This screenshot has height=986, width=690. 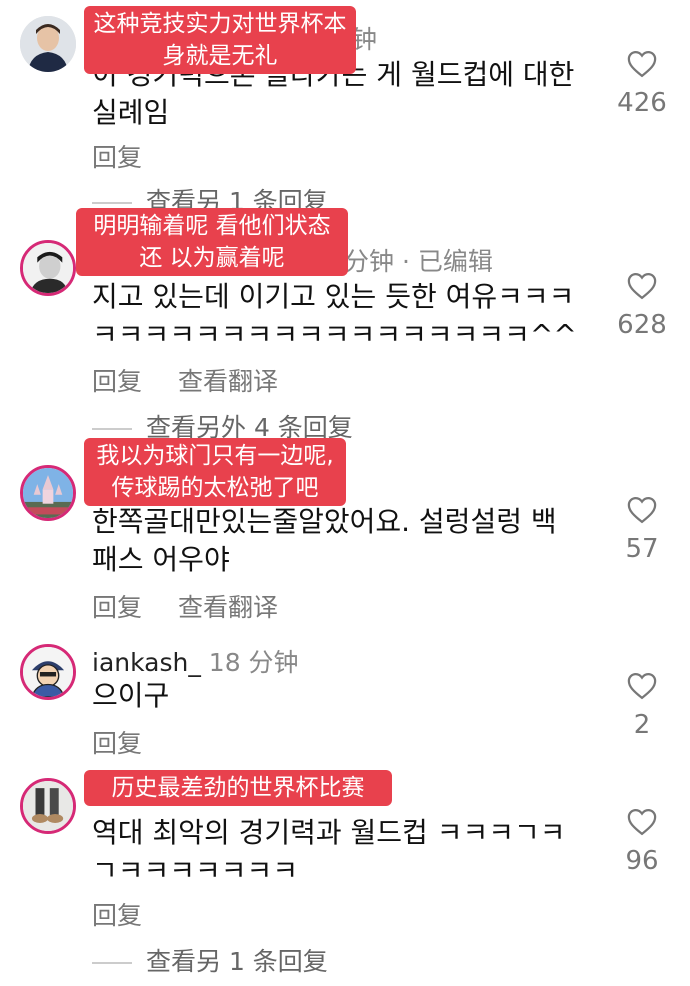 What do you see at coordinates (642, 549) in the screenshot?
I see `like-count: 57` at bounding box center [642, 549].